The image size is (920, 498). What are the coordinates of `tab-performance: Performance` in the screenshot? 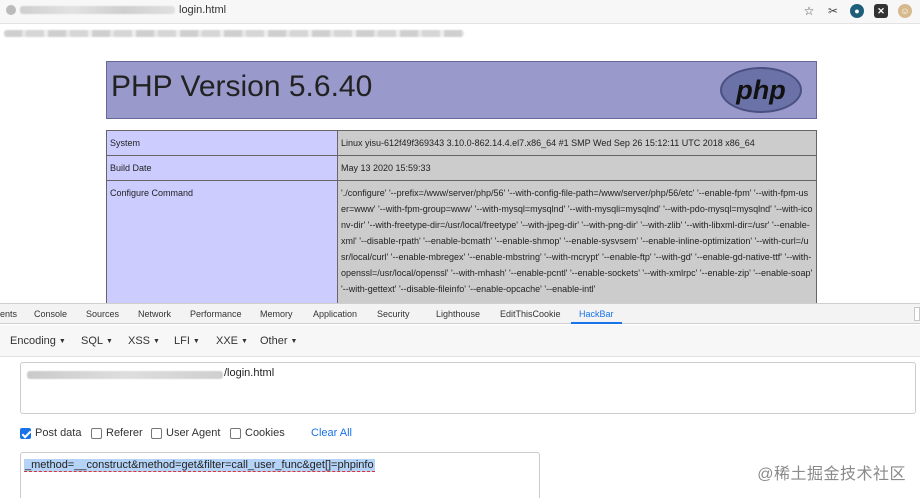 It's located at (216, 314).